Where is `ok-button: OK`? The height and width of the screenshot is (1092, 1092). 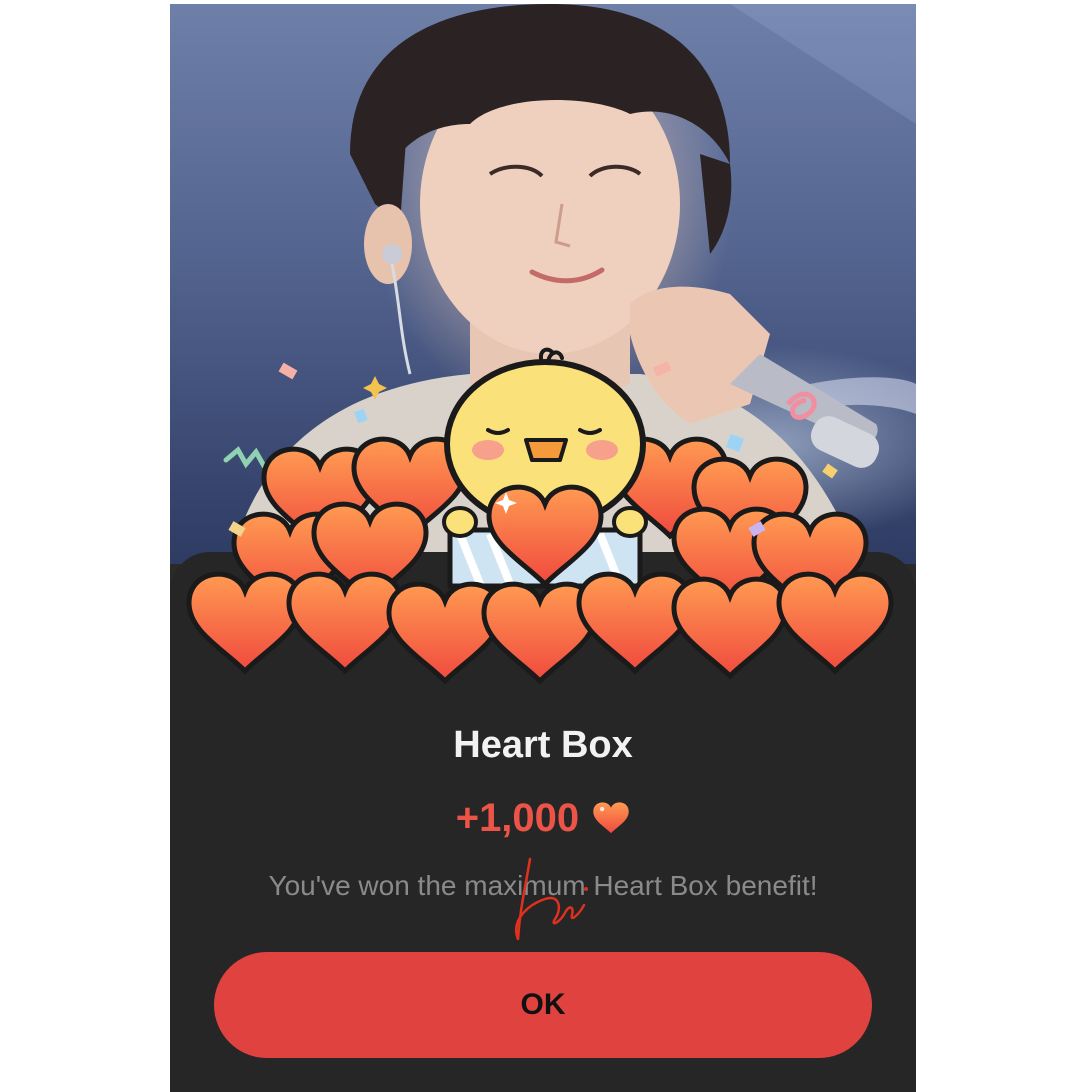 ok-button: OK is located at coordinates (543, 1005).